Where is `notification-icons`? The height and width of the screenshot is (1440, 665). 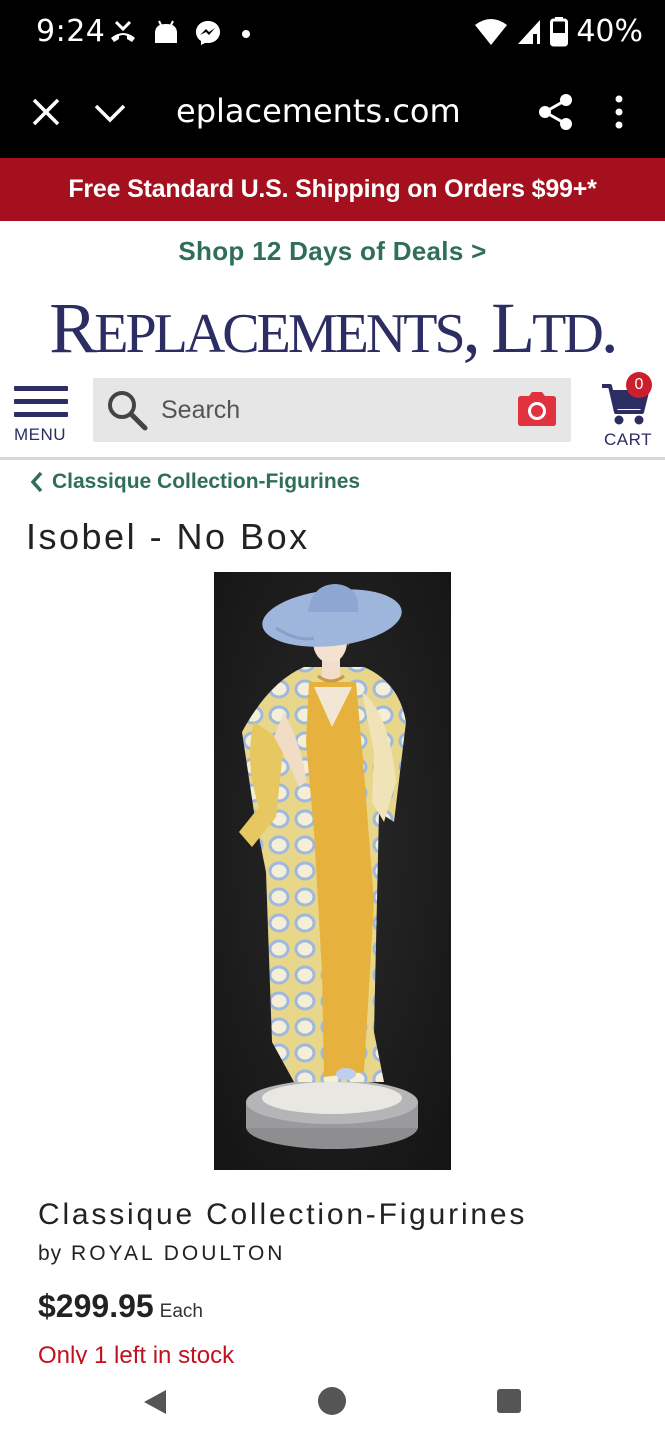
notification-icons is located at coordinates (182, 33).